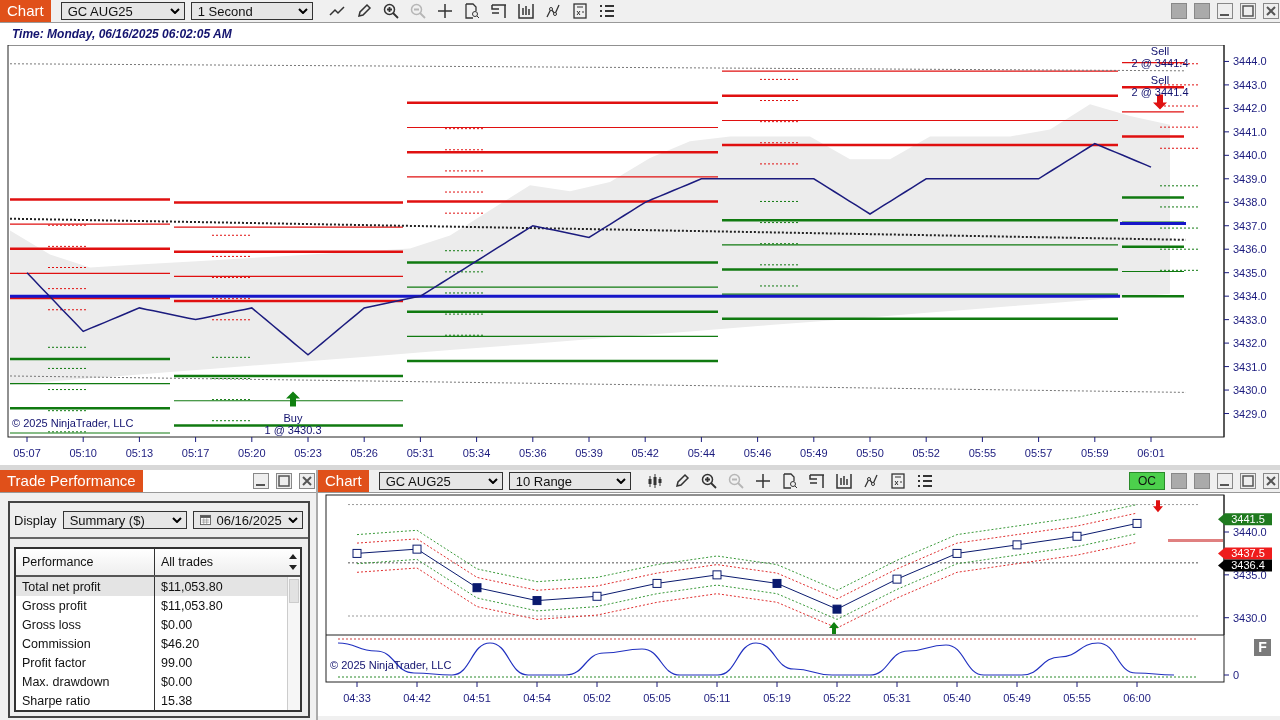 The height and width of the screenshot is (720, 1280). I want to click on table-row: Profit factor 99.00, so click(151, 662).